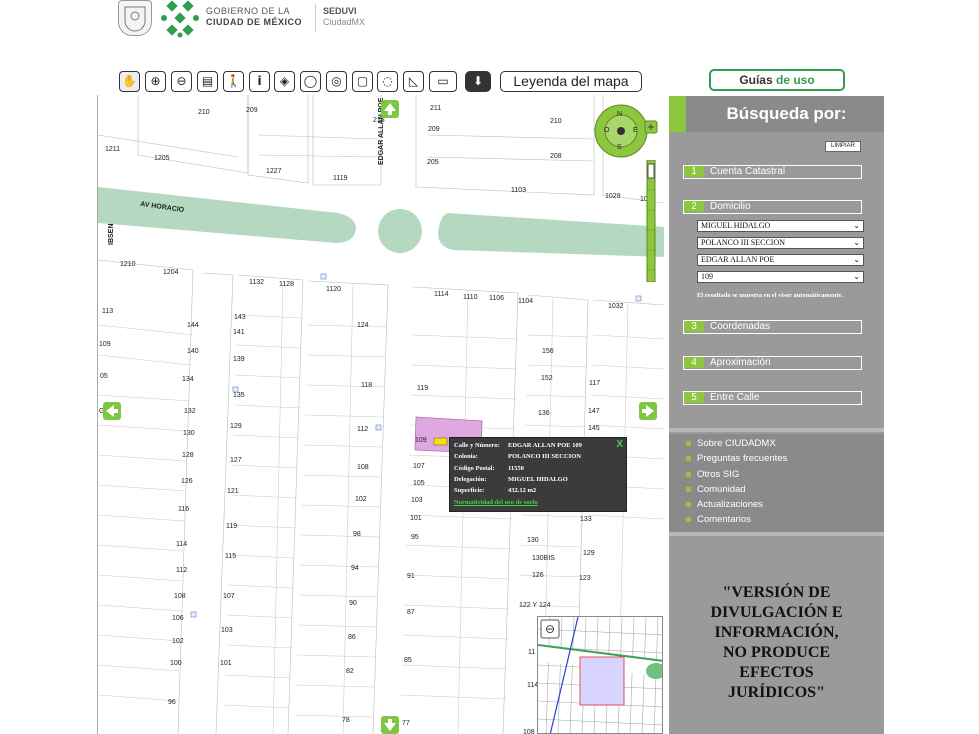 The image size is (979, 734). I want to click on parcel-number: 1227, so click(274, 171).